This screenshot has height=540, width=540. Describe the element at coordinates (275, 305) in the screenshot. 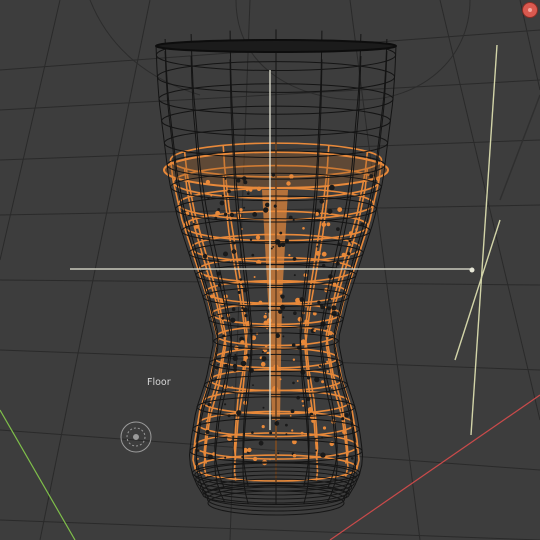

I see `bubble-column` at that location.